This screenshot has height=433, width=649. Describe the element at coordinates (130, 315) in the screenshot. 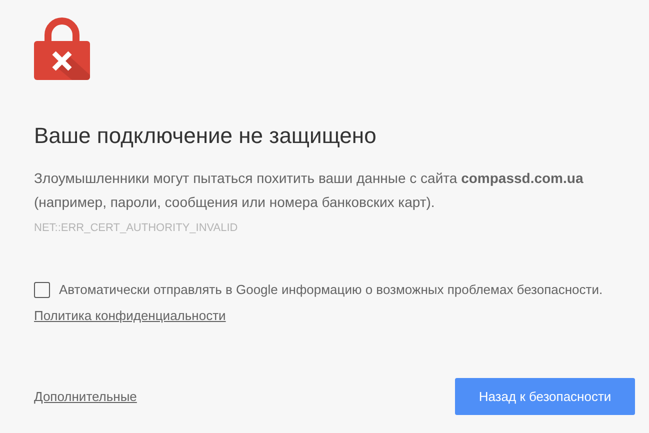

I see `privacy-link: Политика конфиденциальности` at that location.